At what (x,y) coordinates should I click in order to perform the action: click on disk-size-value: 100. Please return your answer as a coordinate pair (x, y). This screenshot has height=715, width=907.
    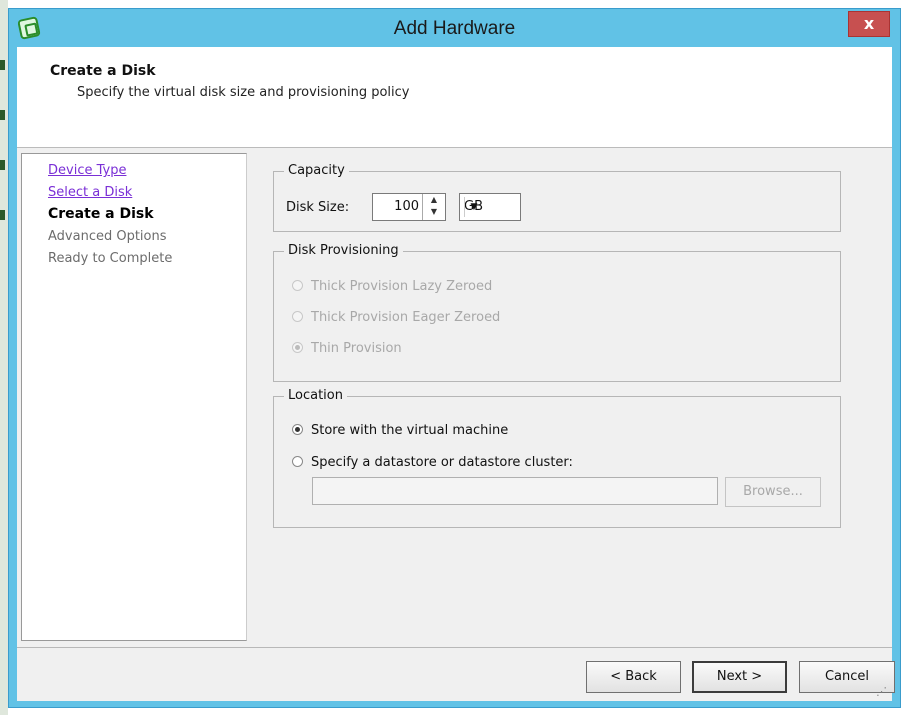
    Looking at the image, I should click on (406, 206).